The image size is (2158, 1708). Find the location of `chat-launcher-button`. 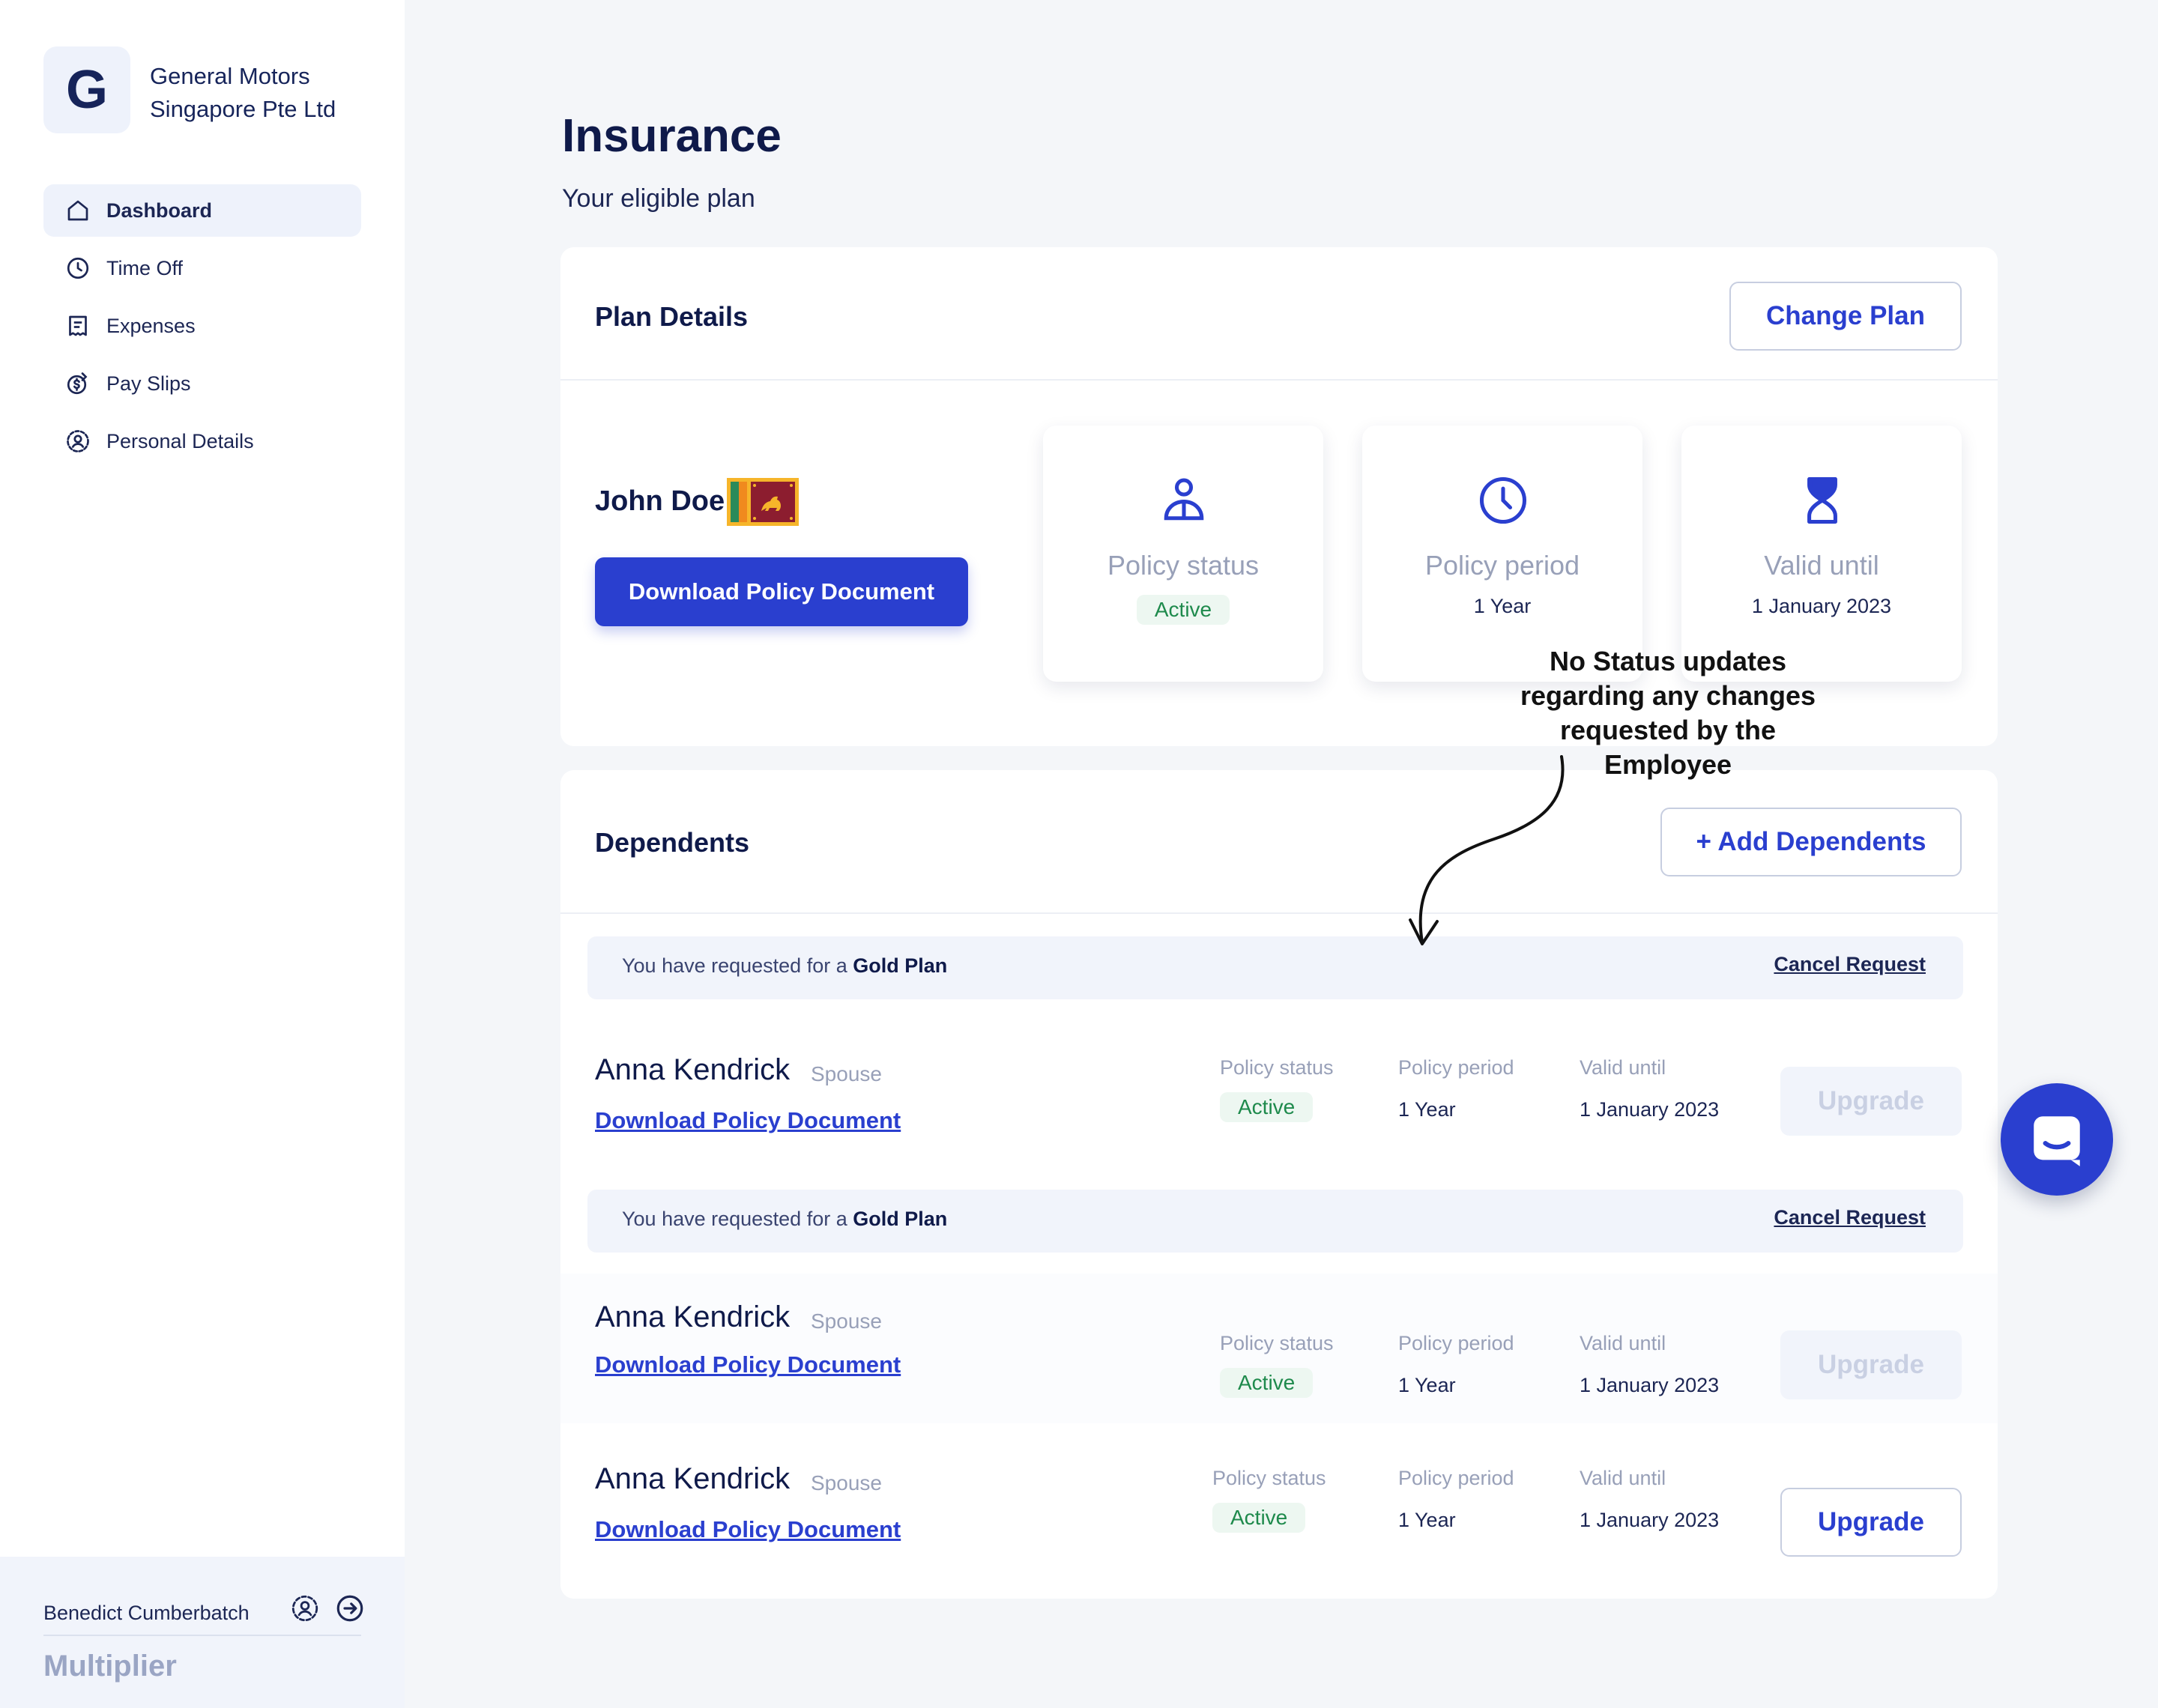

chat-launcher-button is located at coordinates (2057, 1139).